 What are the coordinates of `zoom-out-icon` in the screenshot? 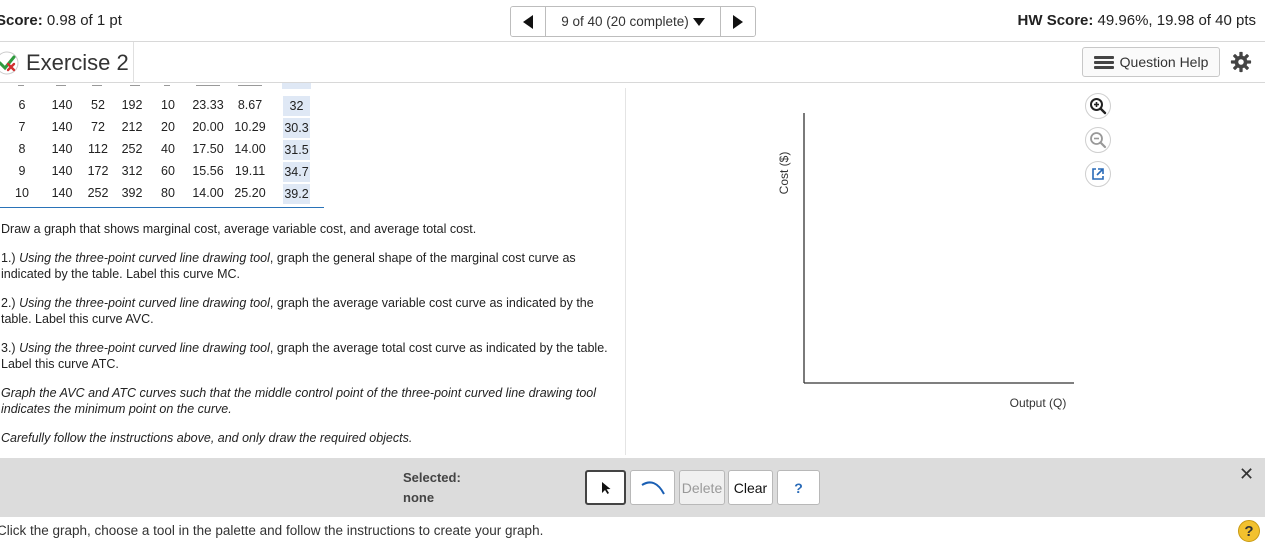 It's located at (1098, 140).